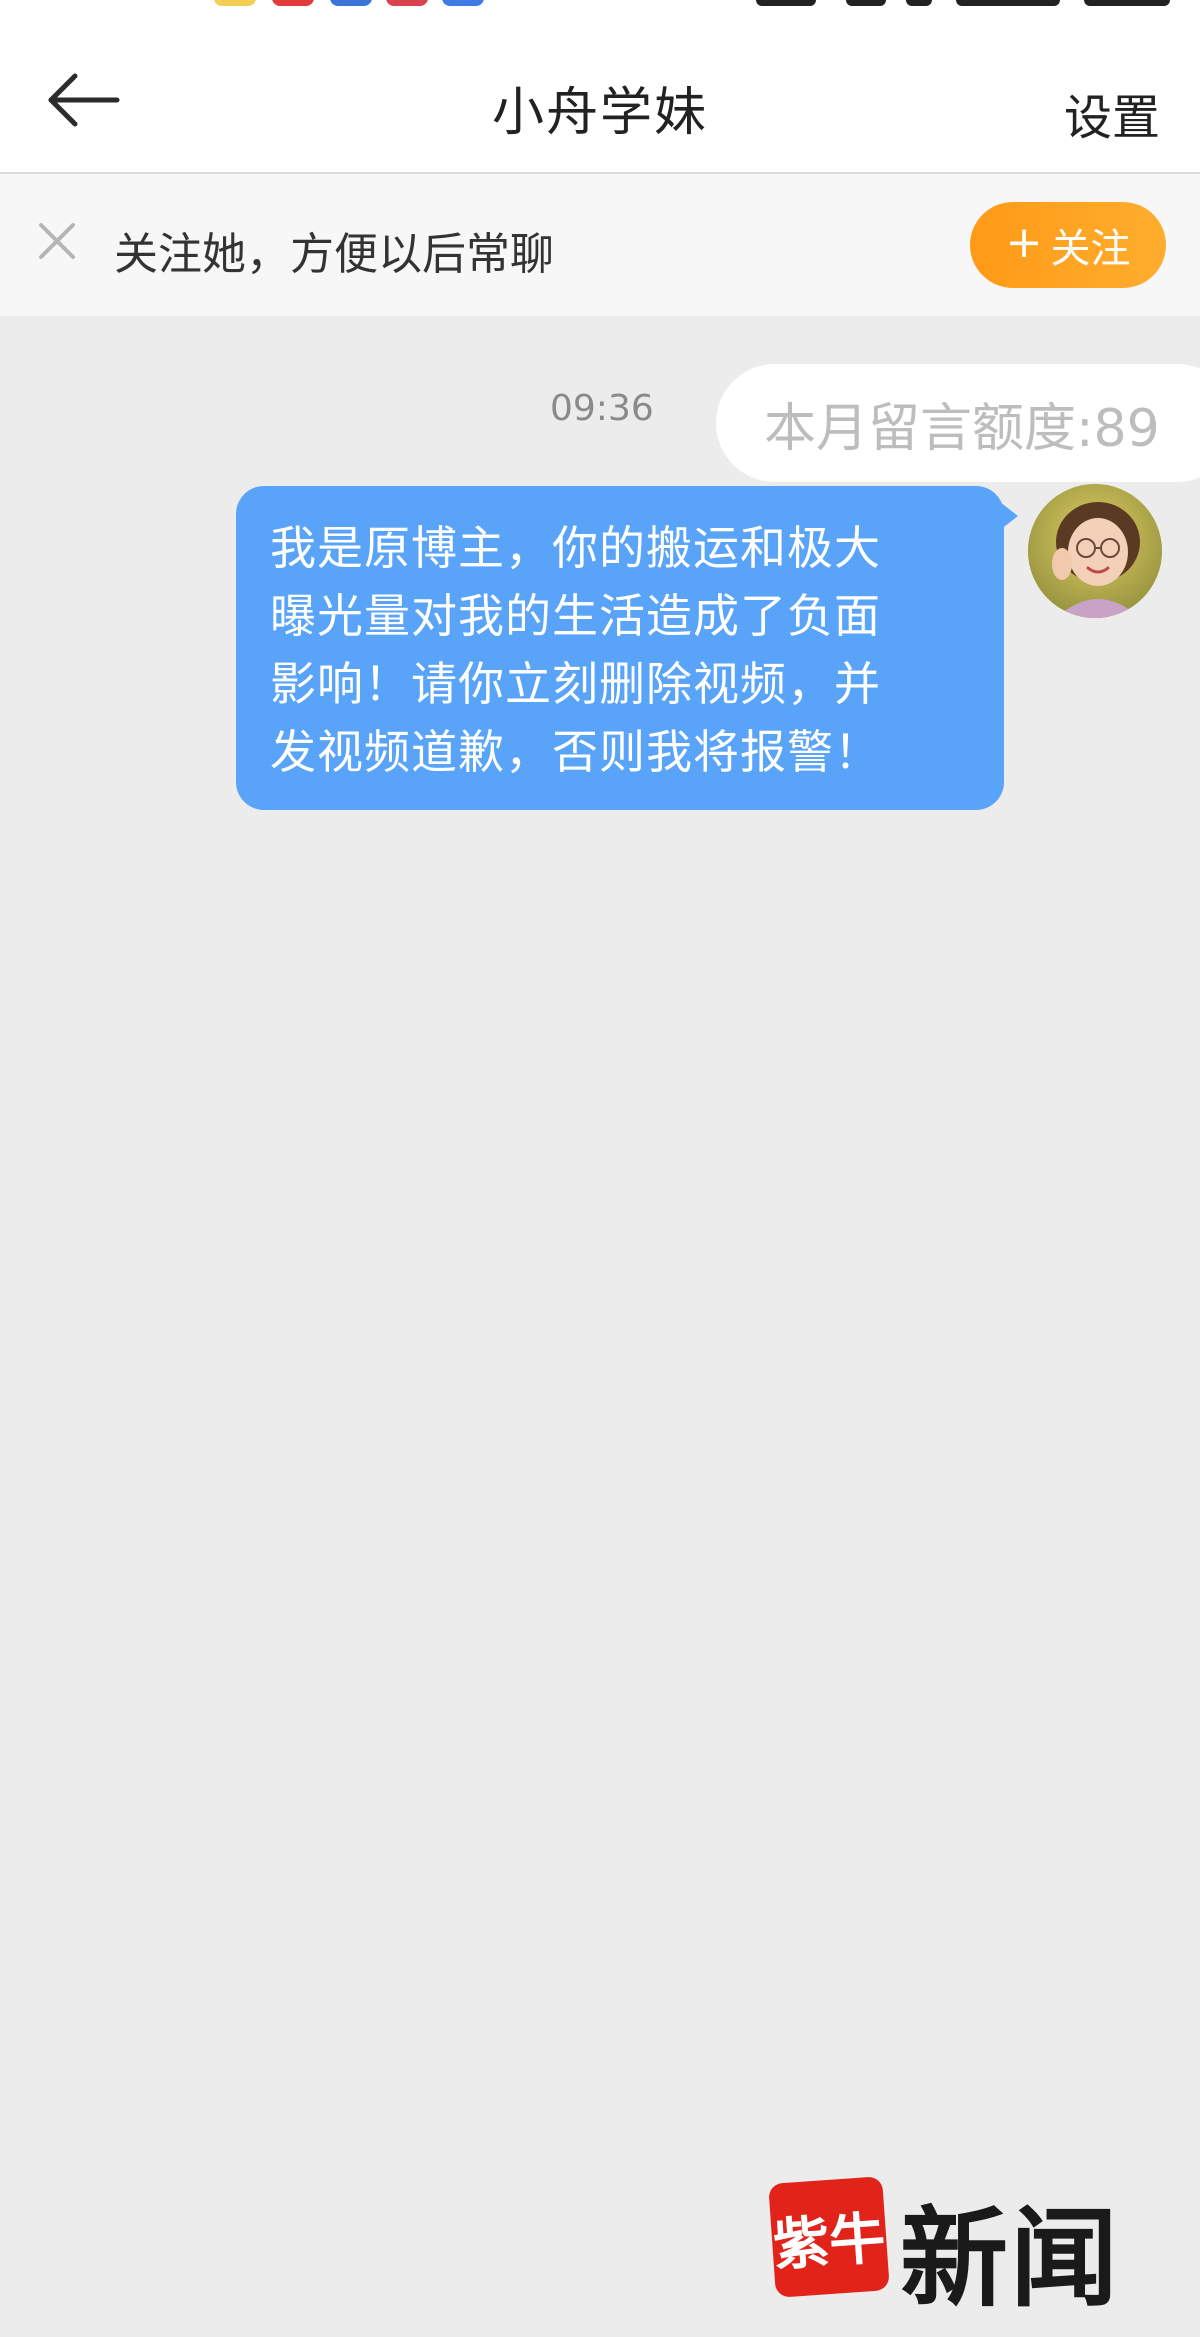 The width and height of the screenshot is (1200, 2337). I want to click on zi-niu-logo-badge: 紫牛, so click(829, 2237).